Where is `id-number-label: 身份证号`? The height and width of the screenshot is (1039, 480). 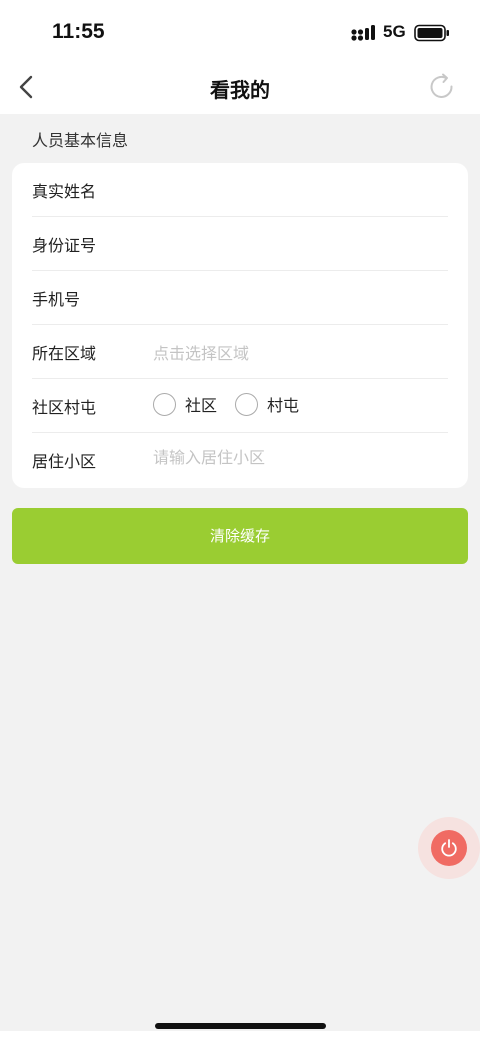
id-number-label: 身份证号 is located at coordinates (64, 245).